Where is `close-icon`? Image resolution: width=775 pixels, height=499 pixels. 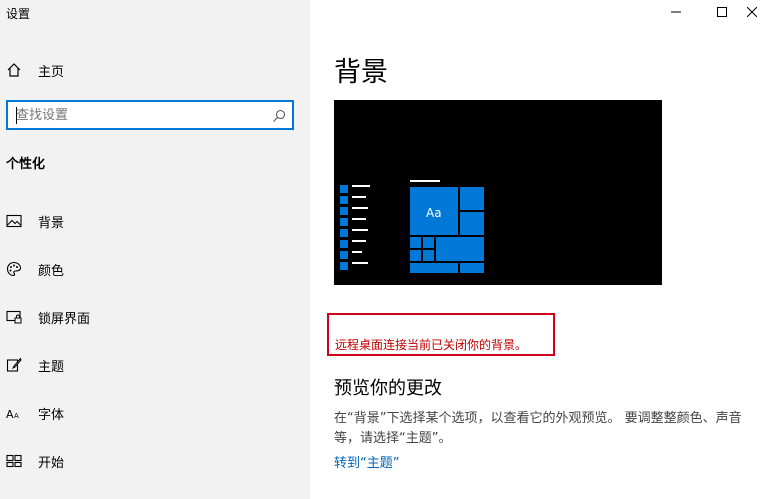
close-icon is located at coordinates (752, 12).